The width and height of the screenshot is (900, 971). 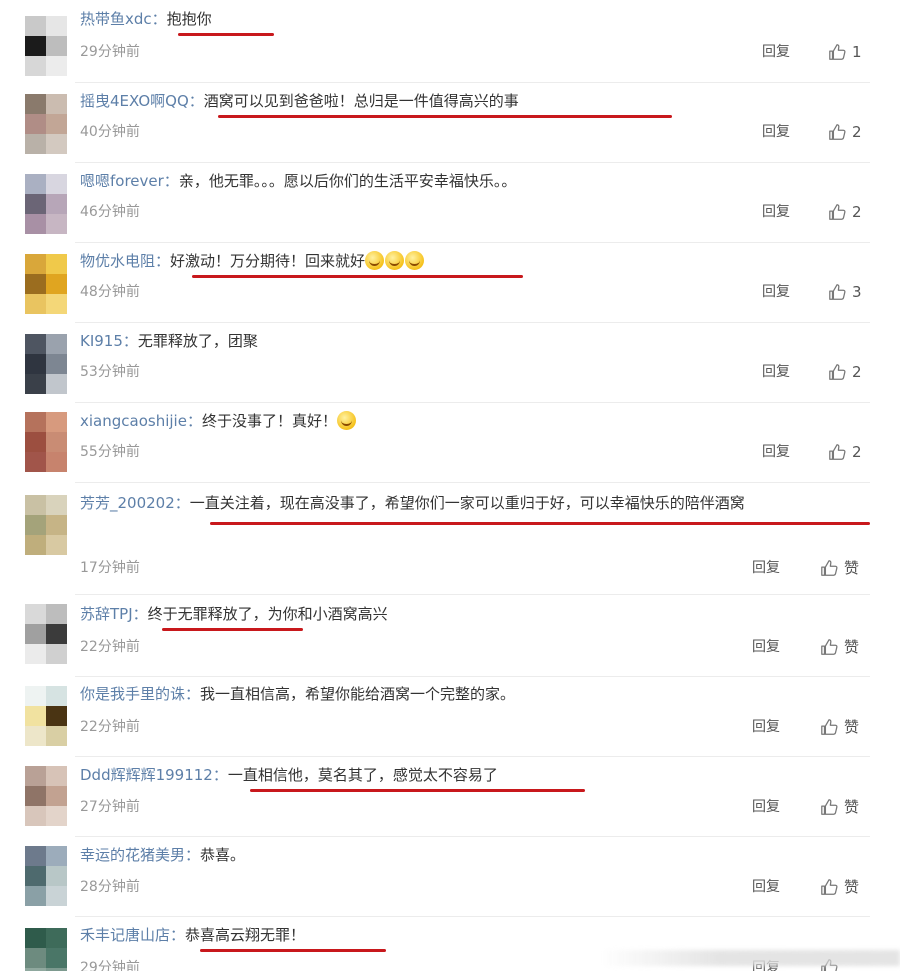 I want to click on like-button: 3, so click(x=845, y=292).